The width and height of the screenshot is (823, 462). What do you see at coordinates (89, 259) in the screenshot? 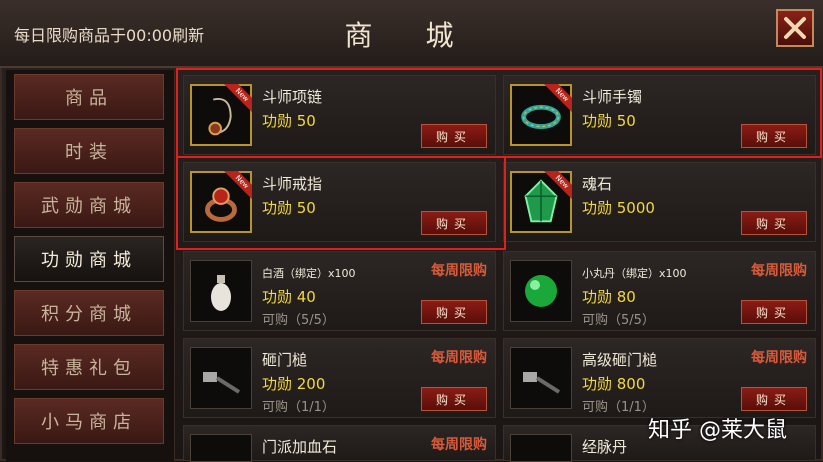
I see `sidebar-item-gongxun-shop: 功勋商城` at bounding box center [89, 259].